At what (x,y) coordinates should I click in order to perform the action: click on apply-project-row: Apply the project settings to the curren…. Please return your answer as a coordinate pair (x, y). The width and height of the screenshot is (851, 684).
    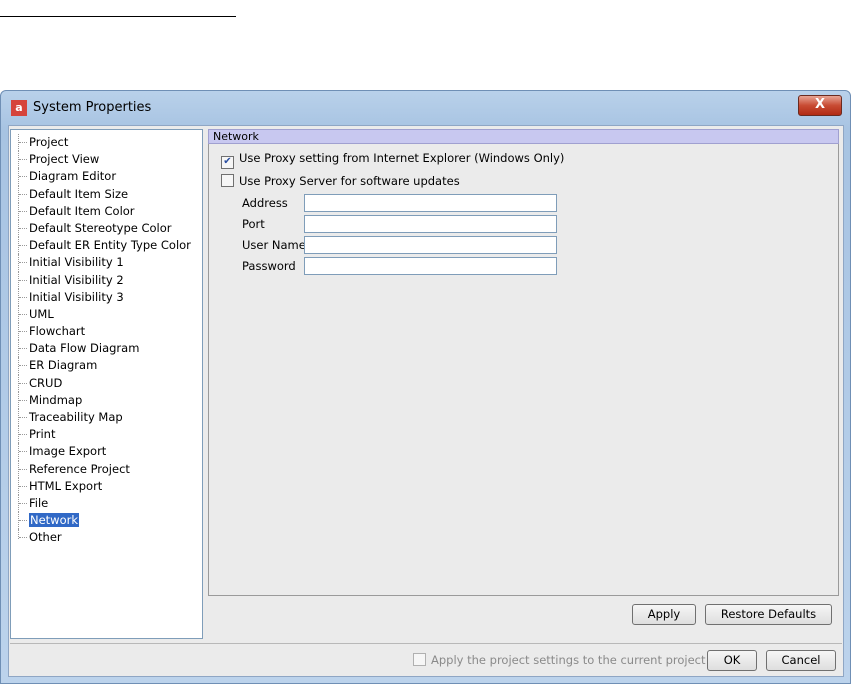
    Looking at the image, I should click on (559, 660).